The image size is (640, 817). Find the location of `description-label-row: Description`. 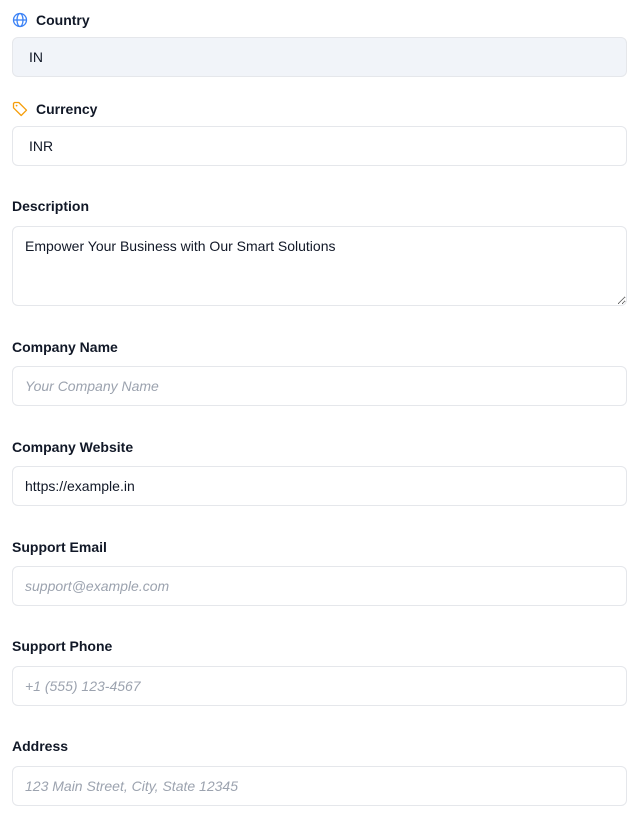

description-label-row: Description is located at coordinates (50, 206).